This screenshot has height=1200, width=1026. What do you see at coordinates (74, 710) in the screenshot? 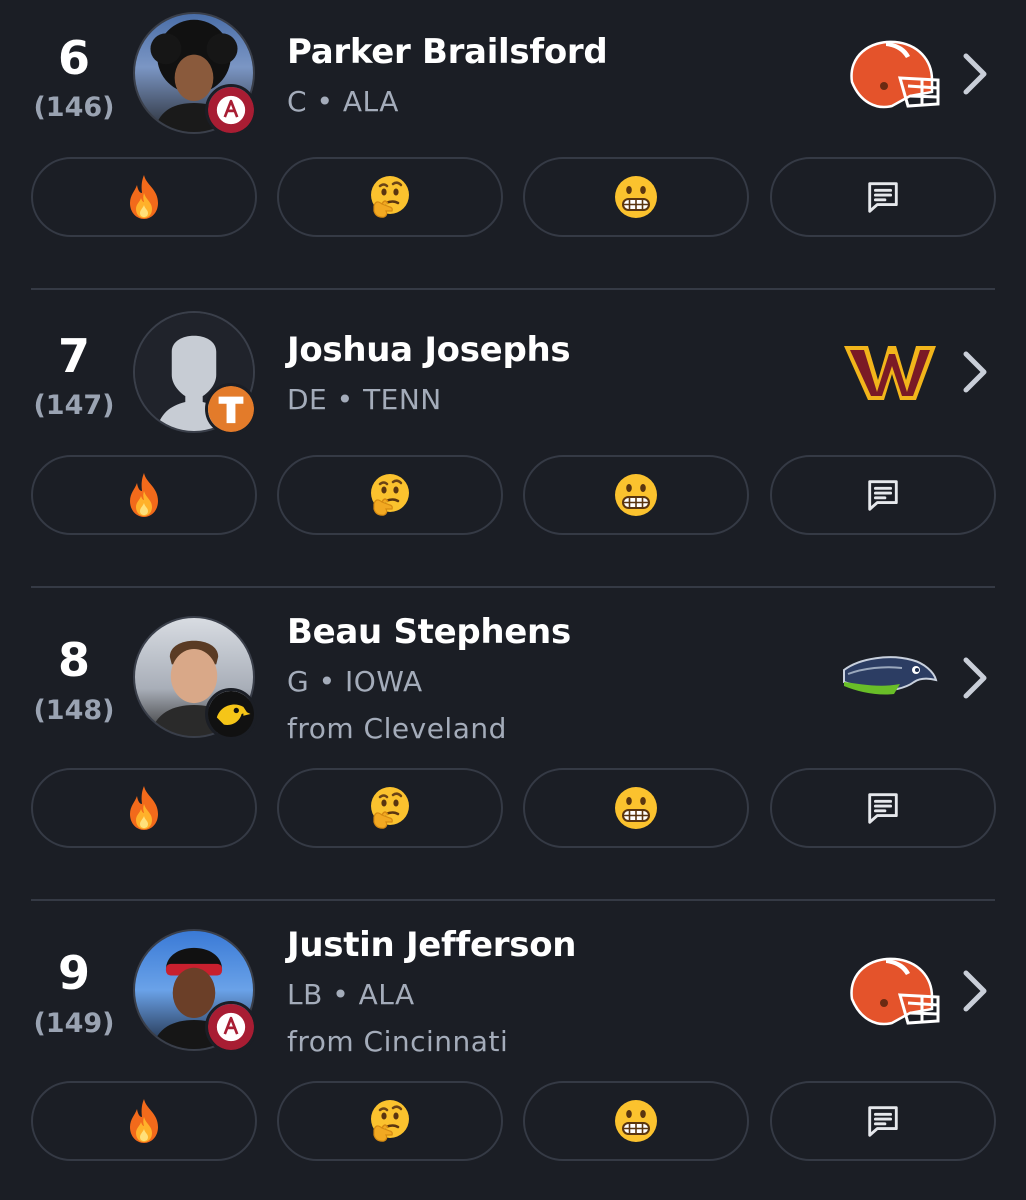
I see `overall-pick-number: (148)` at bounding box center [74, 710].